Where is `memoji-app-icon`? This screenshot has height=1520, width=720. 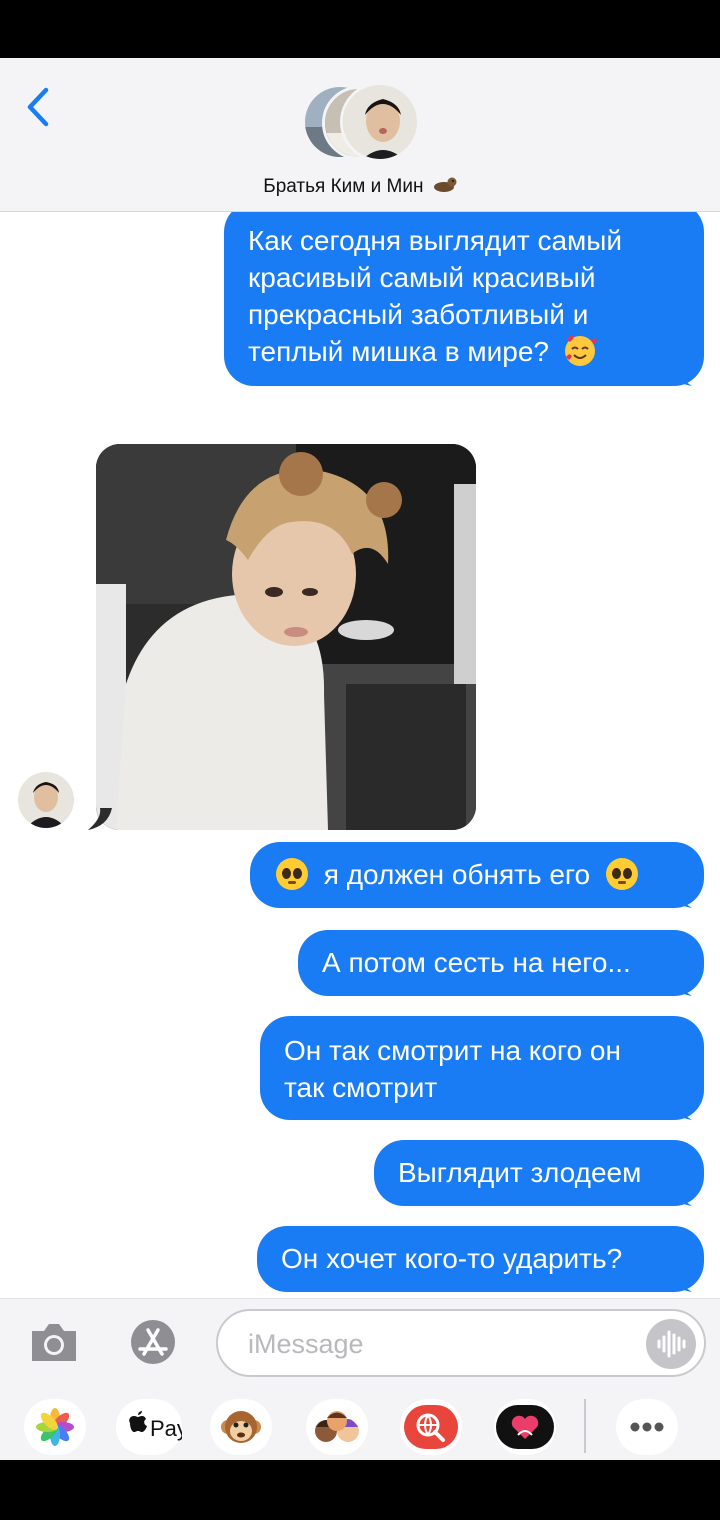 memoji-app-icon is located at coordinates (337, 1426).